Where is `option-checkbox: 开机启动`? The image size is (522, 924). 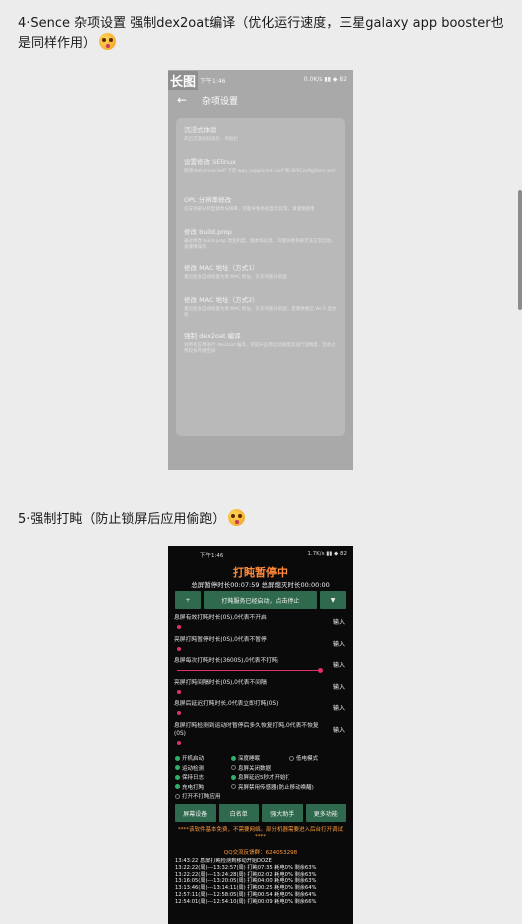 option-checkbox: 开机启动 is located at coordinates (203, 758).